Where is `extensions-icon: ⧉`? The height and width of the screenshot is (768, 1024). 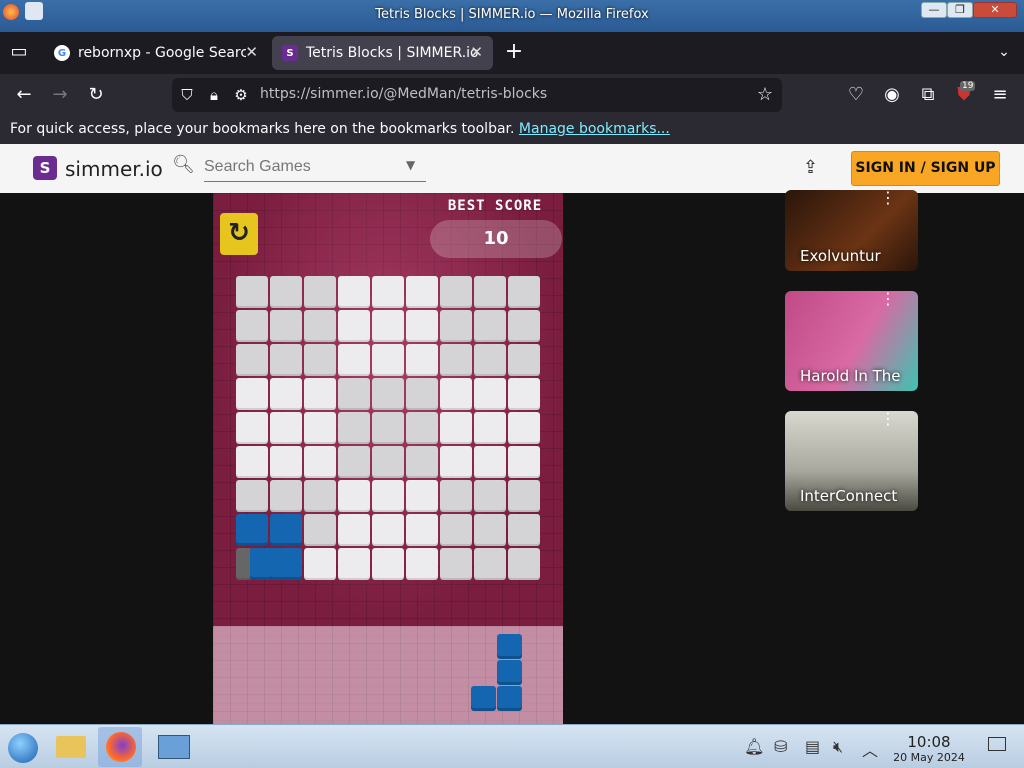
extensions-icon: ⧉ is located at coordinates (928, 95).